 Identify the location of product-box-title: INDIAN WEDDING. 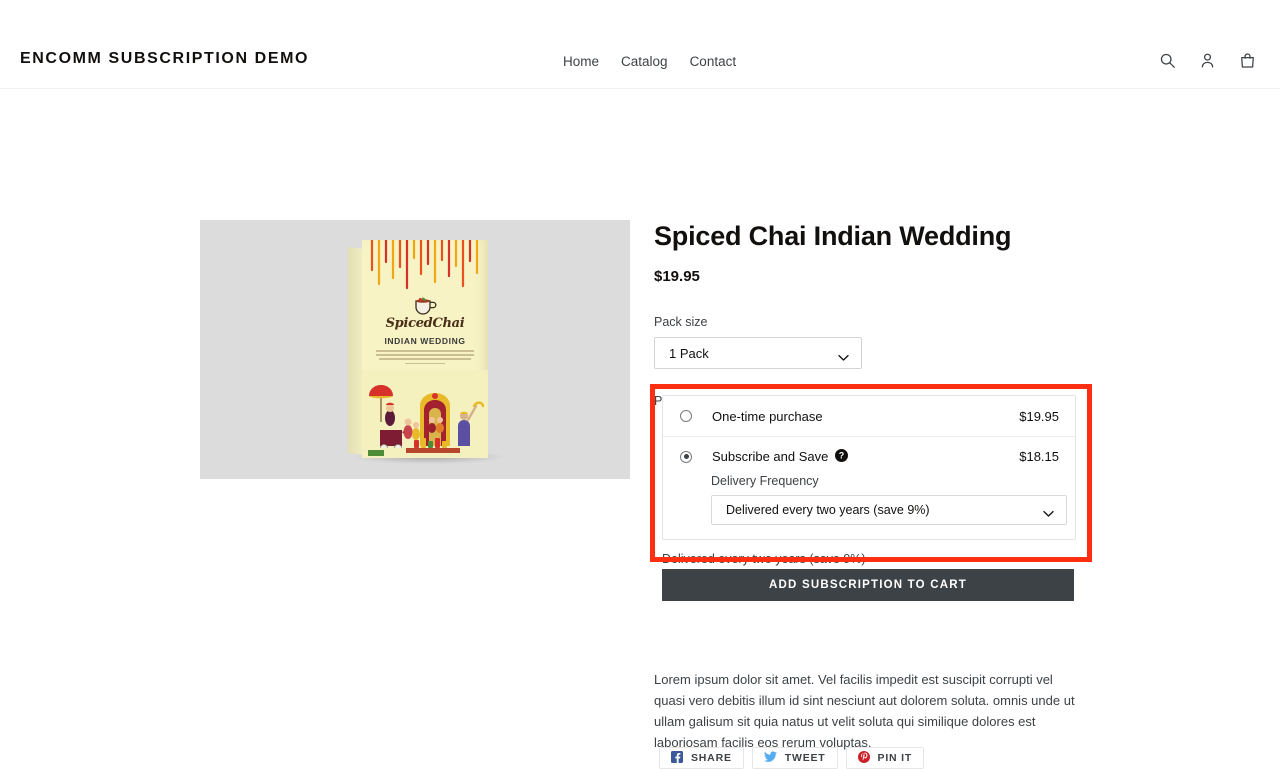
(425, 341).